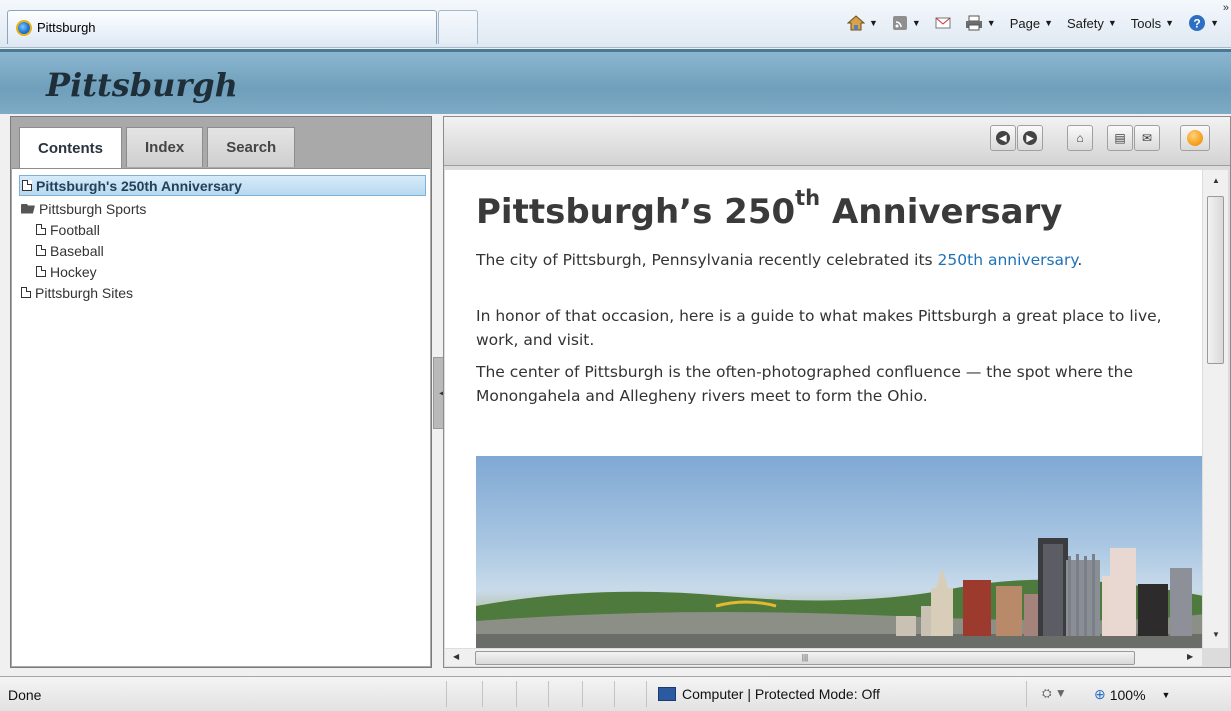  I want to click on computer-icon, so click(667, 694).